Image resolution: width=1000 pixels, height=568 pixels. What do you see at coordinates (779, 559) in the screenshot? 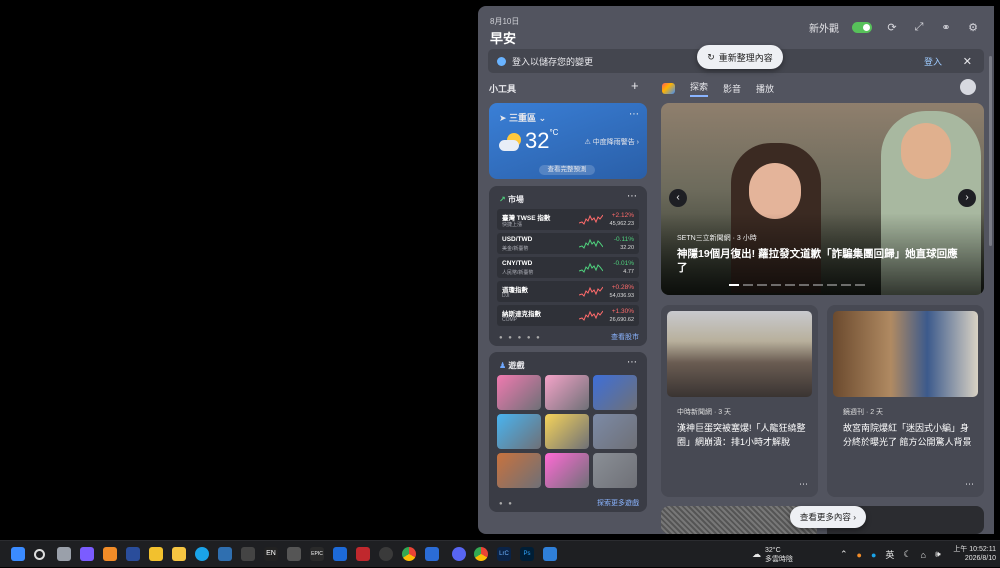
I see `tray-weather-desc: 多雲時陰` at bounding box center [779, 559].